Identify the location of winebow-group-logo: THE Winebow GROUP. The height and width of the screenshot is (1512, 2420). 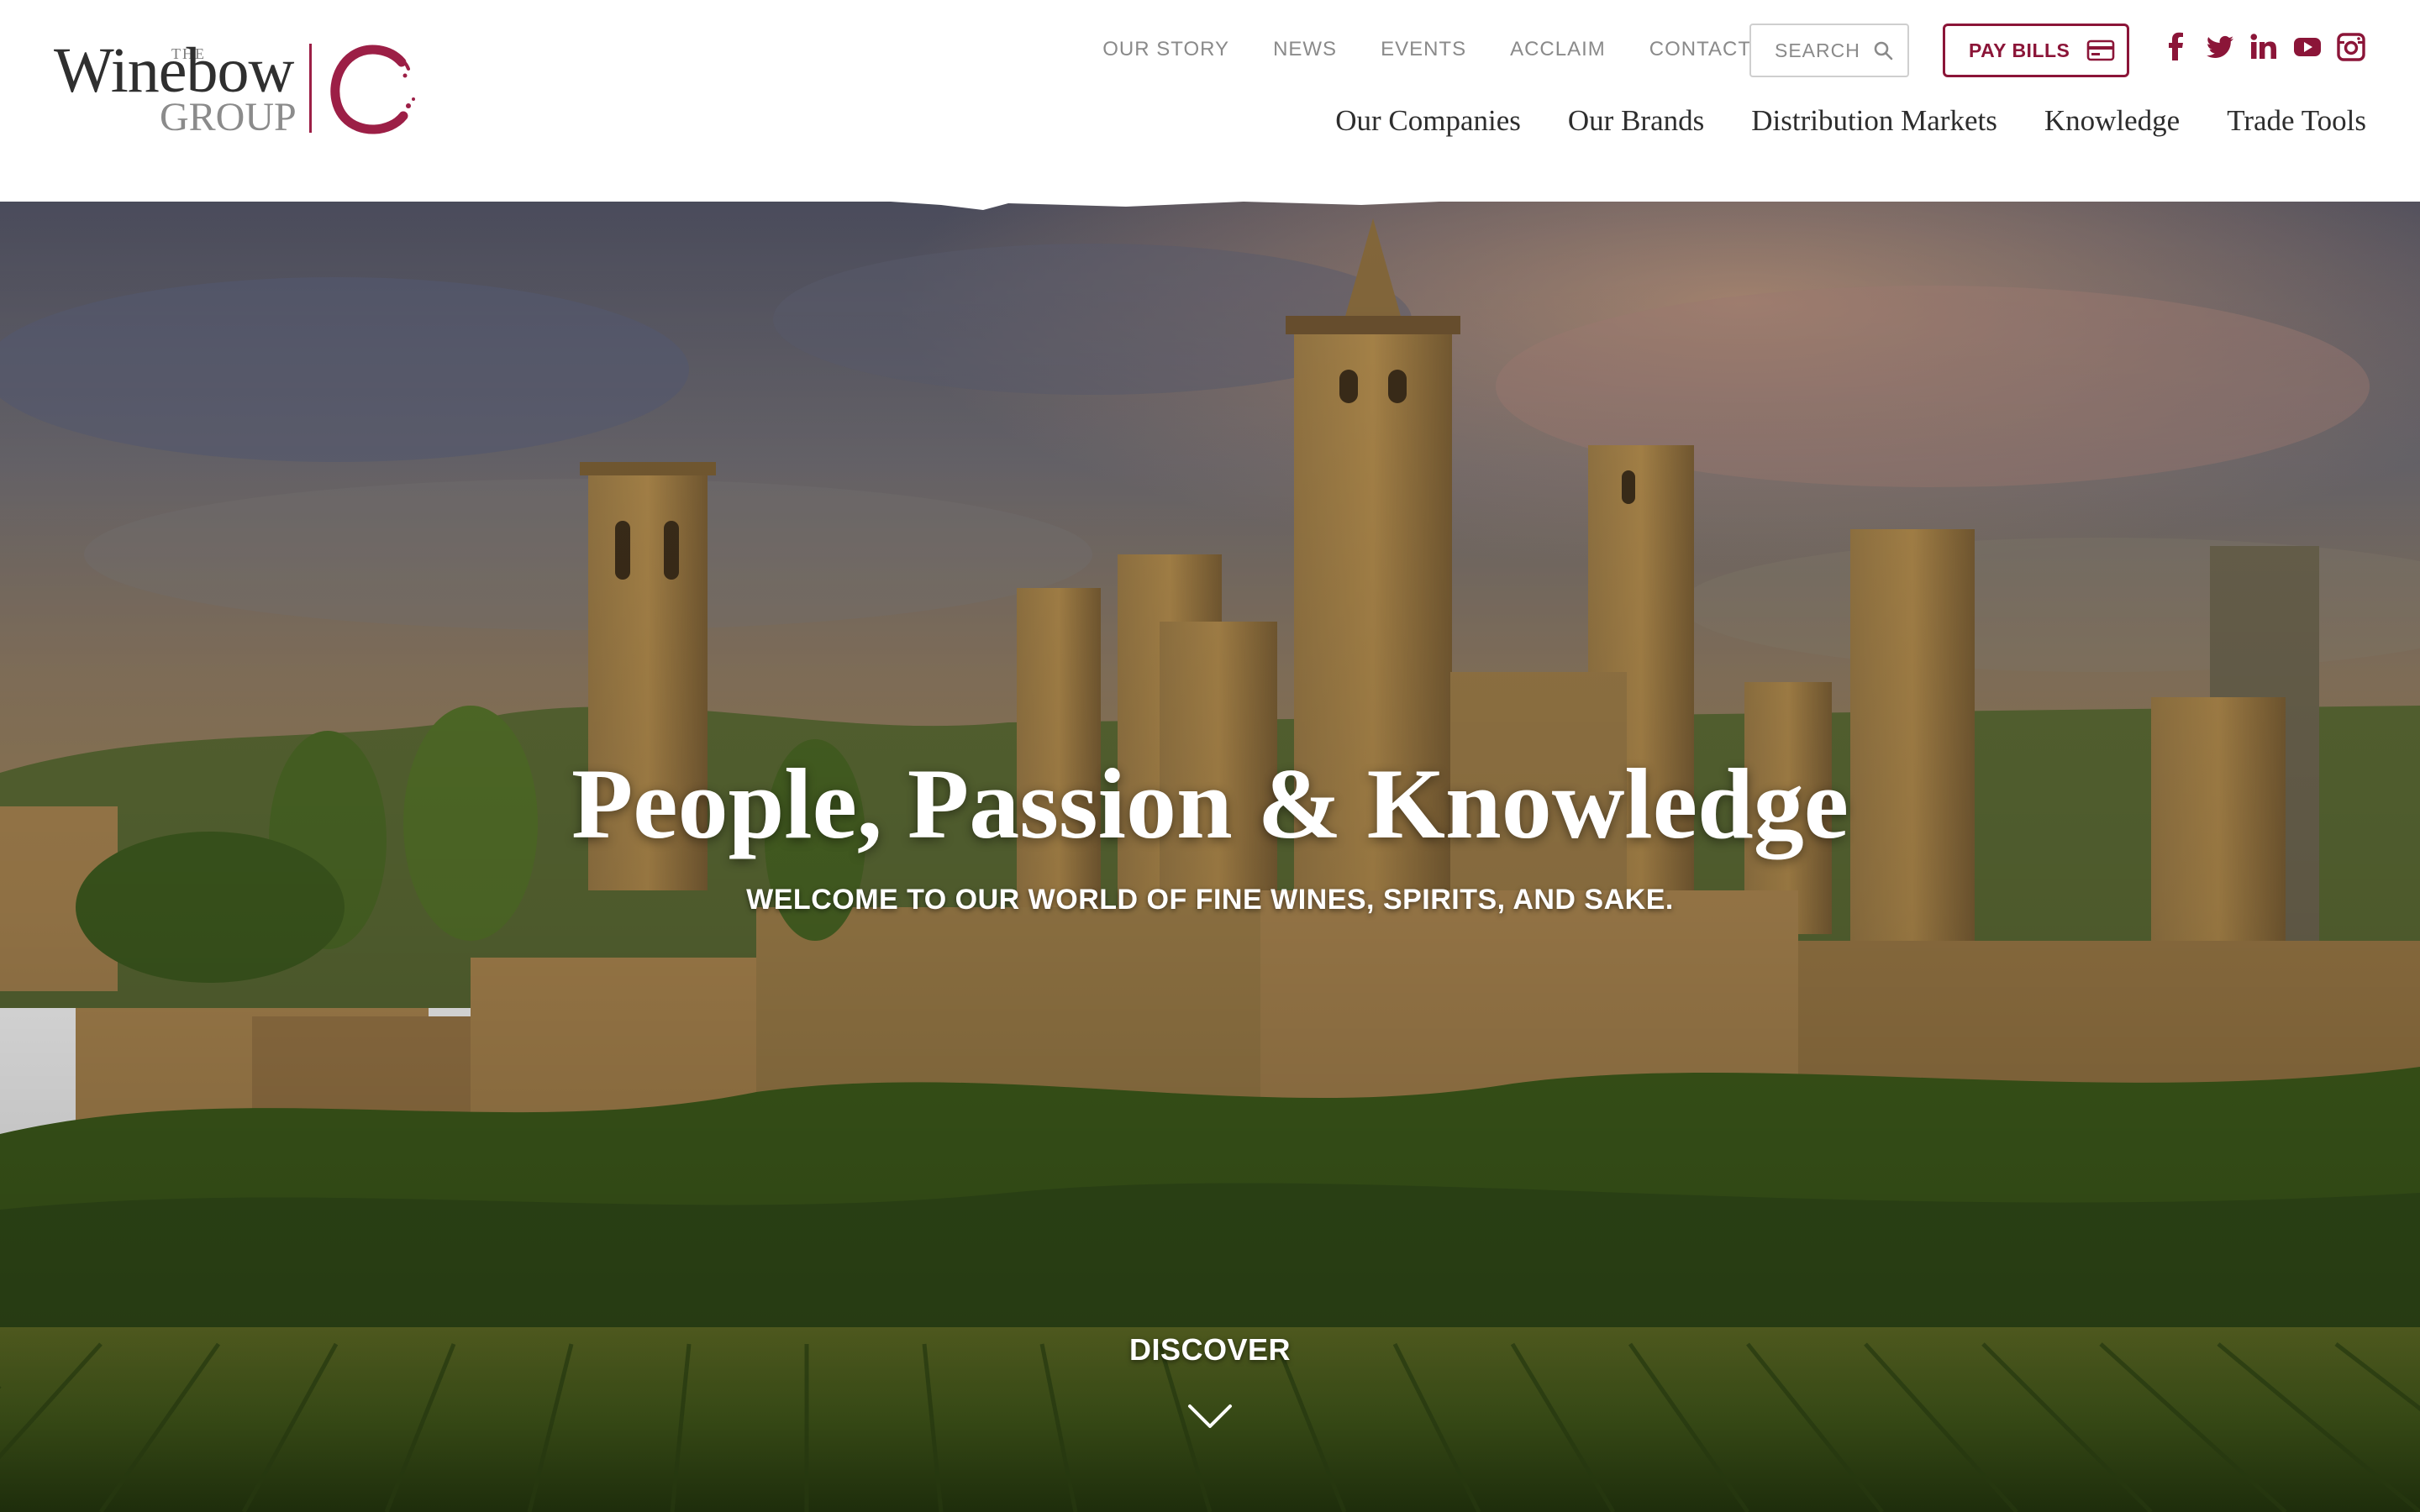
(239, 88).